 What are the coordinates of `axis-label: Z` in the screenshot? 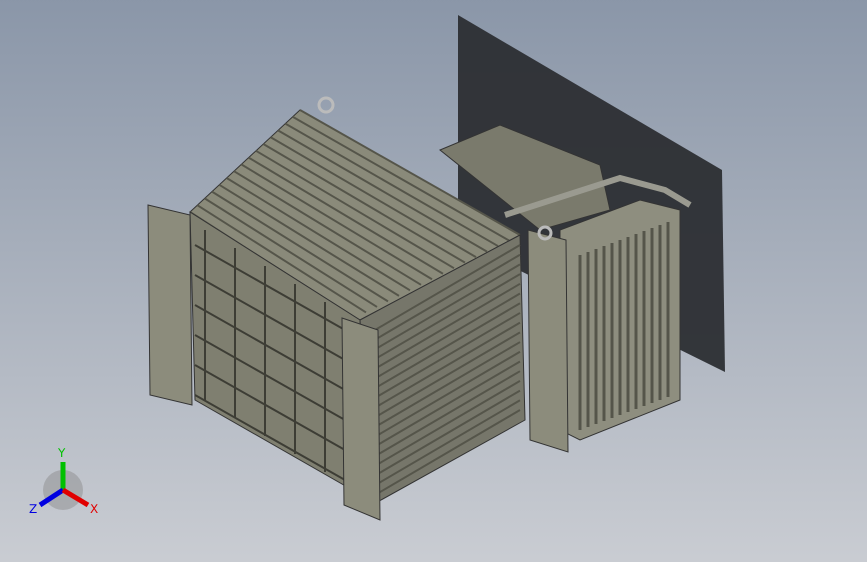 It's located at (33, 509).